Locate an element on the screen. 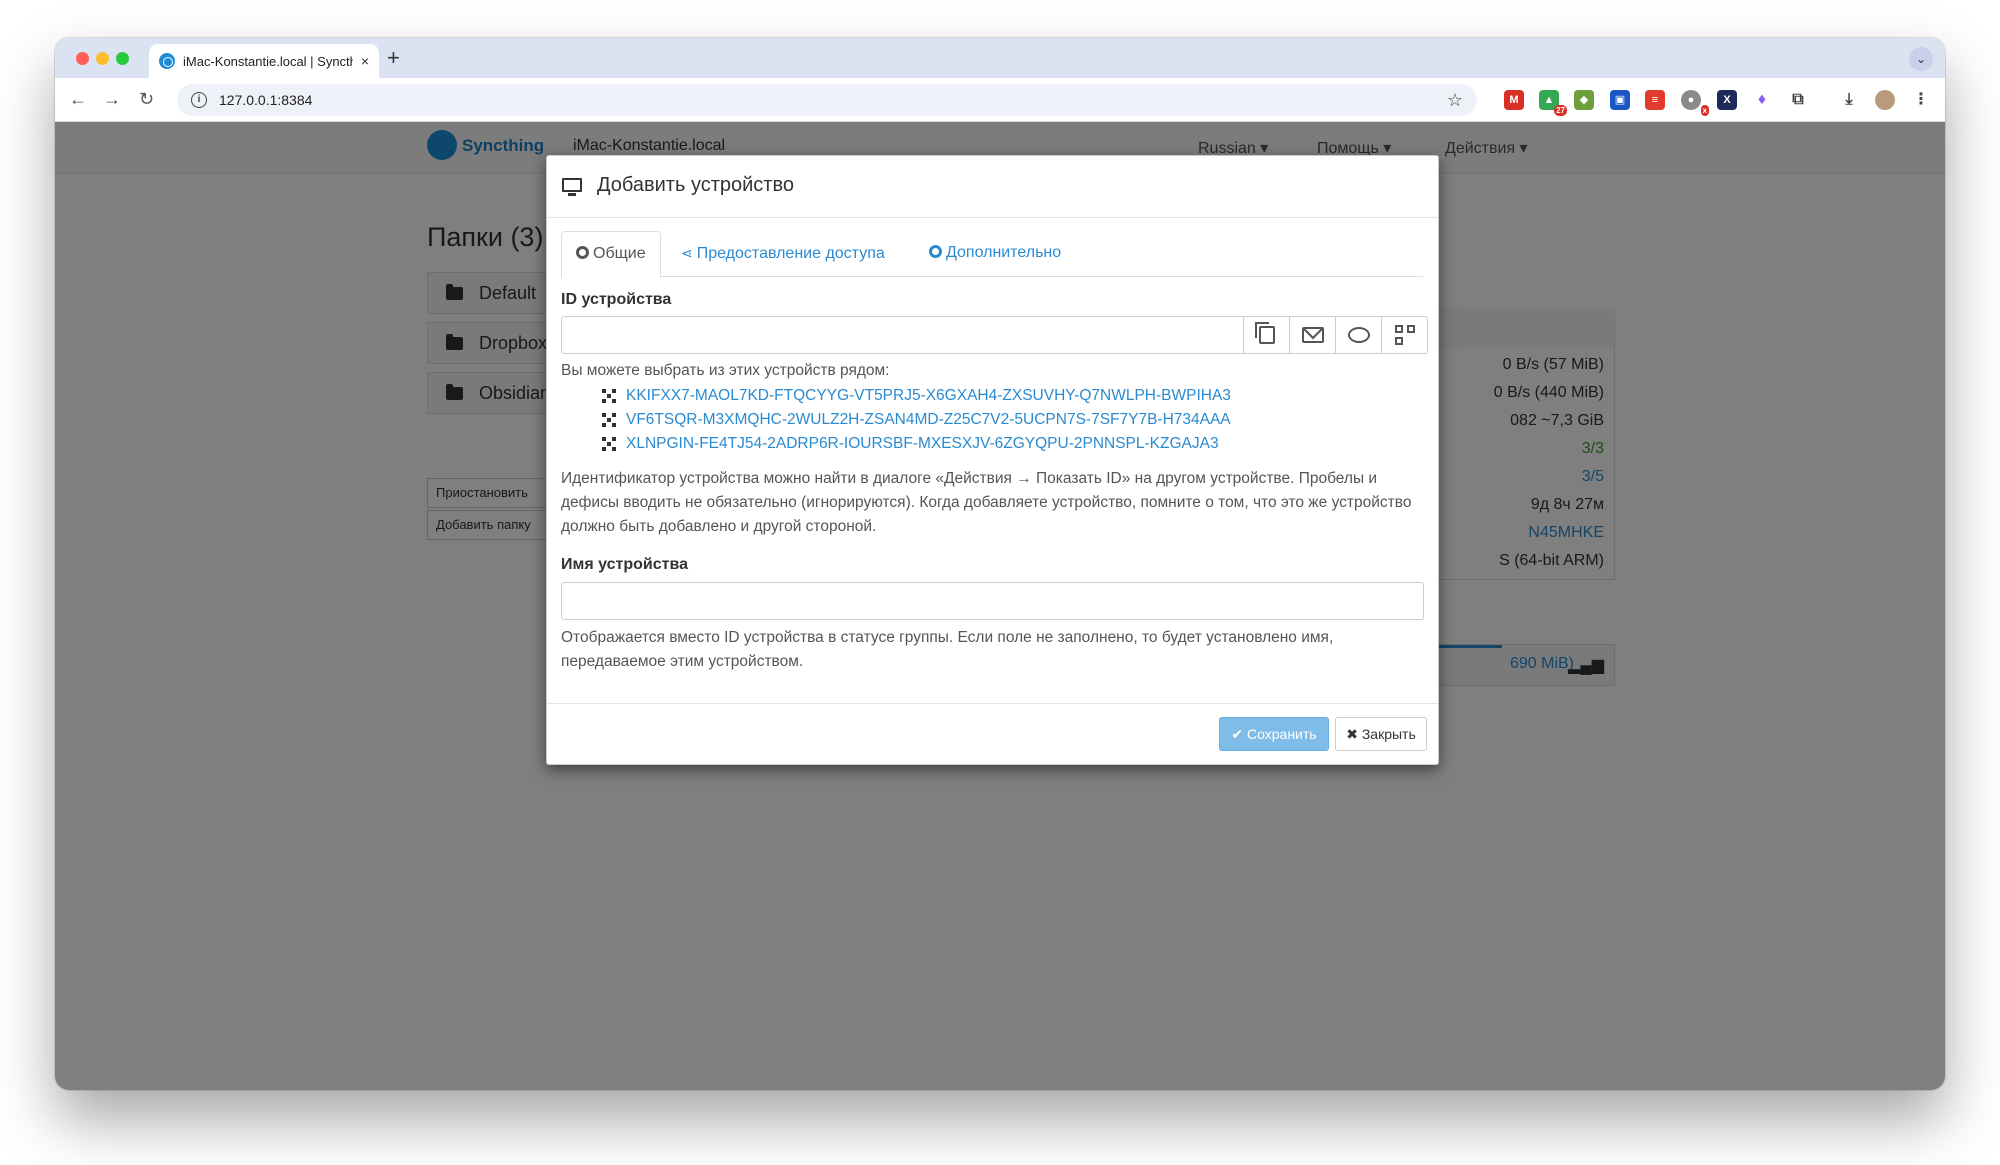 The image size is (2000, 1165). maximize-window-button is located at coordinates (122, 58).